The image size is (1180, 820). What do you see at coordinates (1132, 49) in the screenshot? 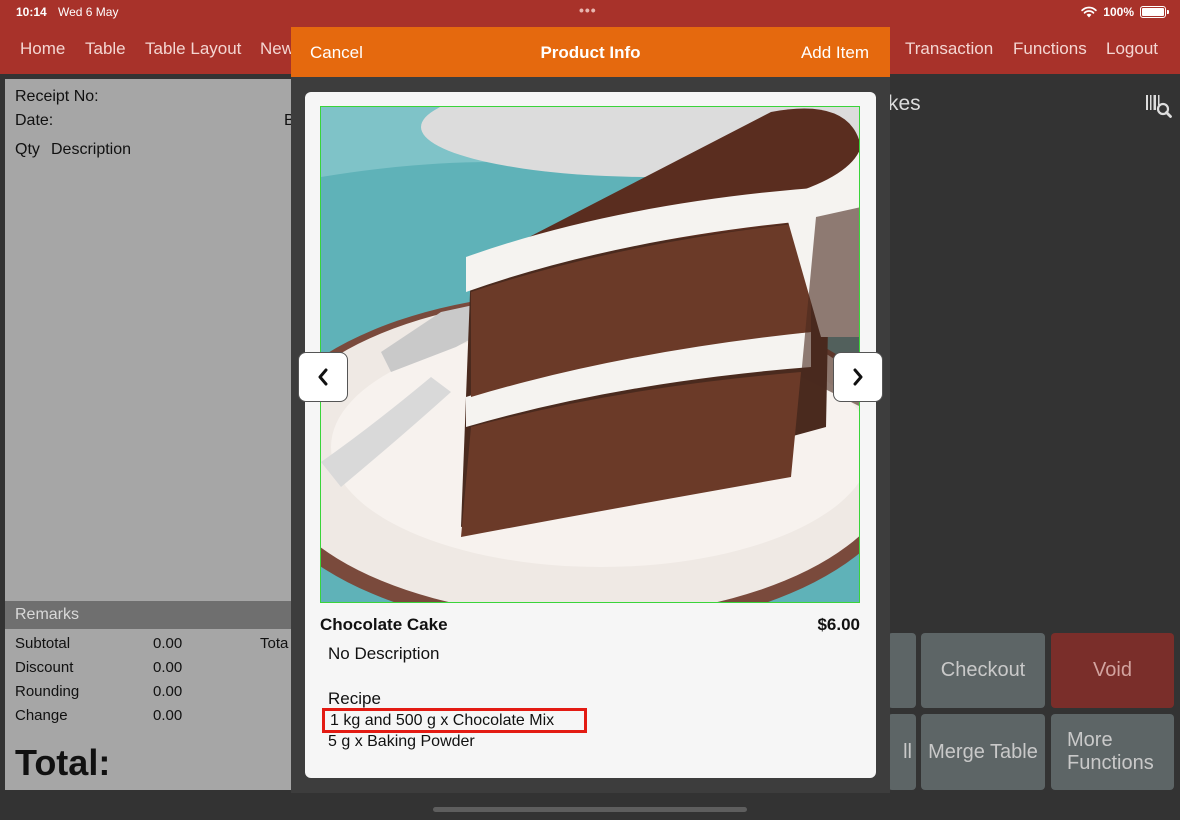
I see `nav-logout: Logout` at bounding box center [1132, 49].